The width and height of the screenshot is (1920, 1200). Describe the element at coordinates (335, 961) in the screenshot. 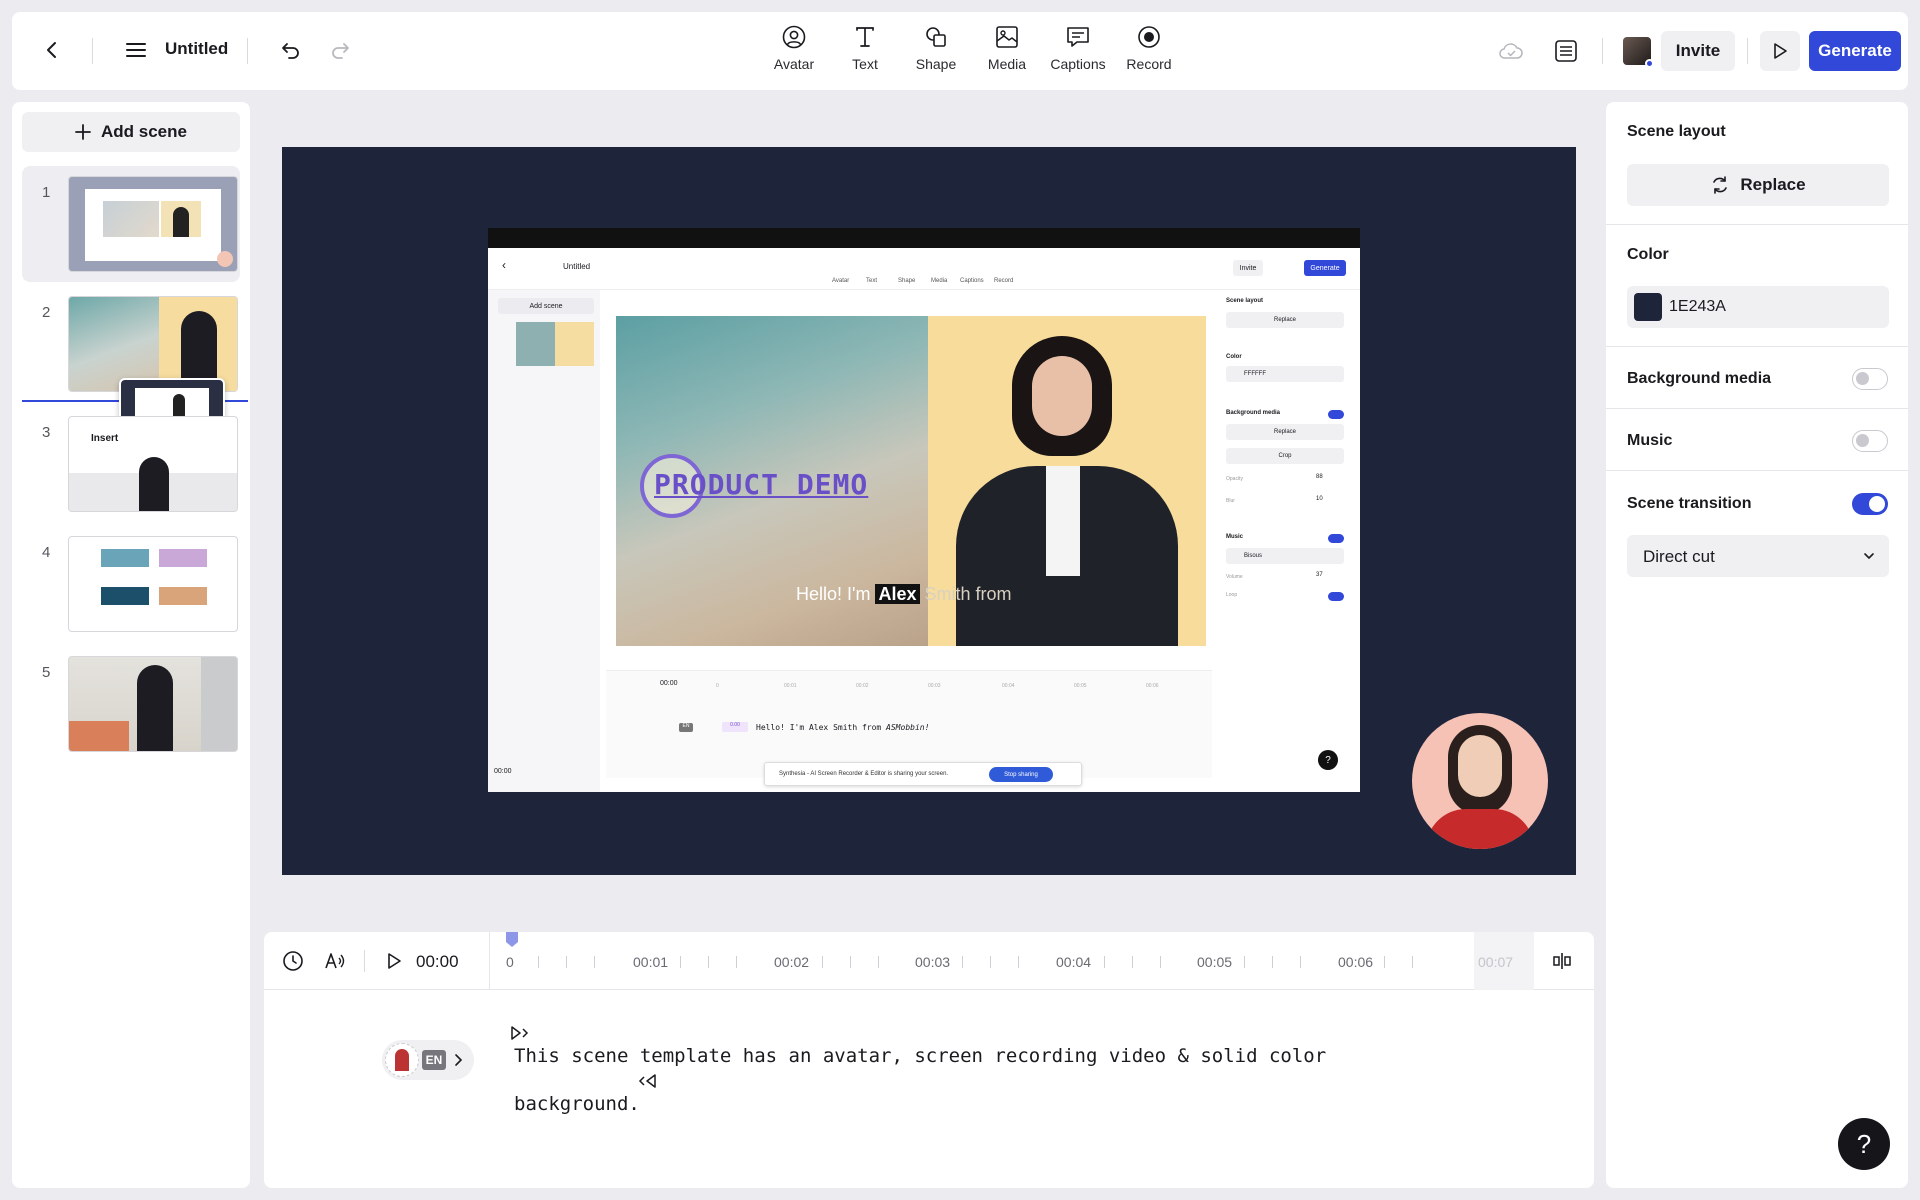

I see `voice-settings-button` at that location.